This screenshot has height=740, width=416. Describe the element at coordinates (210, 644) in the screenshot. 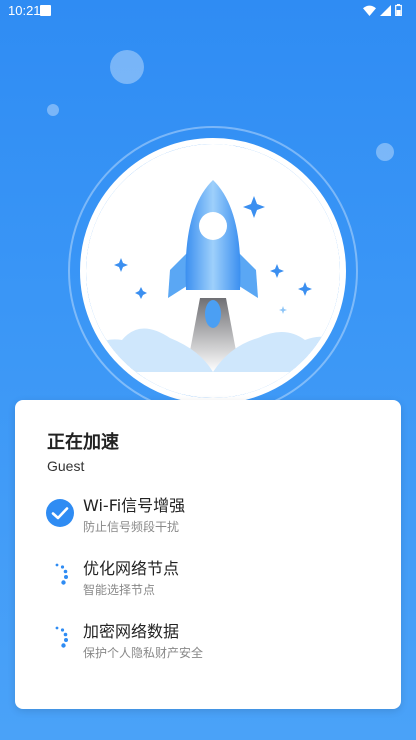

I see `task-encrypt-data: 加密网络数据 保护个人隐私财产安全` at that location.